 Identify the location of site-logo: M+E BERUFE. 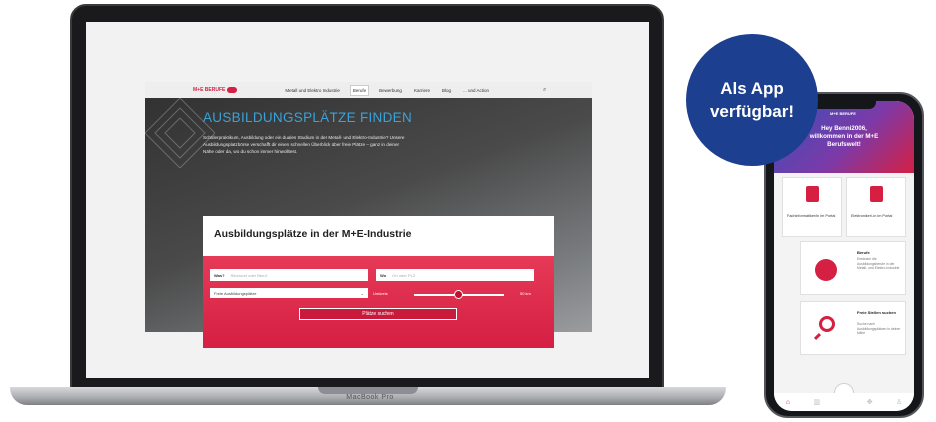
(215, 90).